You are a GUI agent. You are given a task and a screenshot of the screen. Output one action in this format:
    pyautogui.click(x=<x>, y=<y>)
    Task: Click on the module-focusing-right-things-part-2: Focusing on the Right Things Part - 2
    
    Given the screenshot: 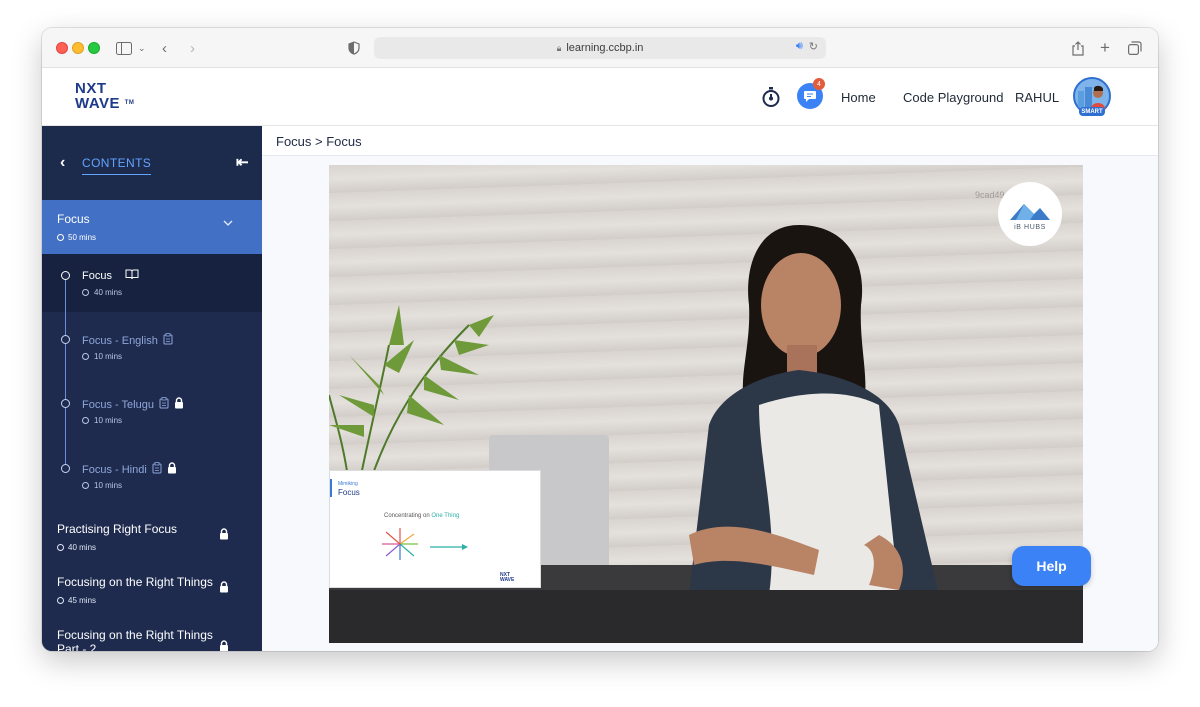 What is the action you would take?
    pyautogui.click(x=152, y=634)
    